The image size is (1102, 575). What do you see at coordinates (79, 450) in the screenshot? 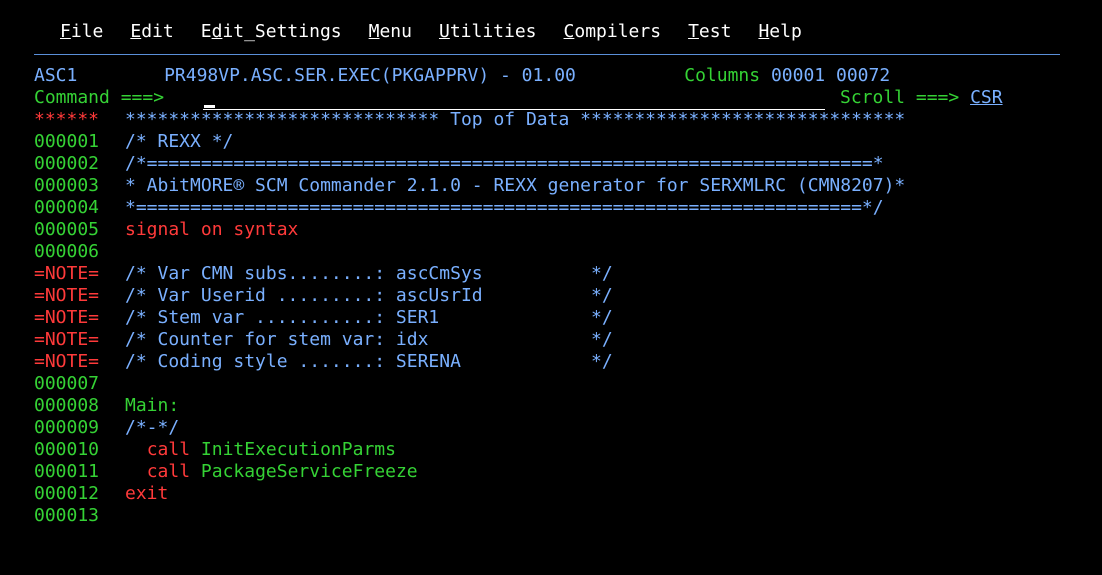
I see `line-number: 000010` at bounding box center [79, 450].